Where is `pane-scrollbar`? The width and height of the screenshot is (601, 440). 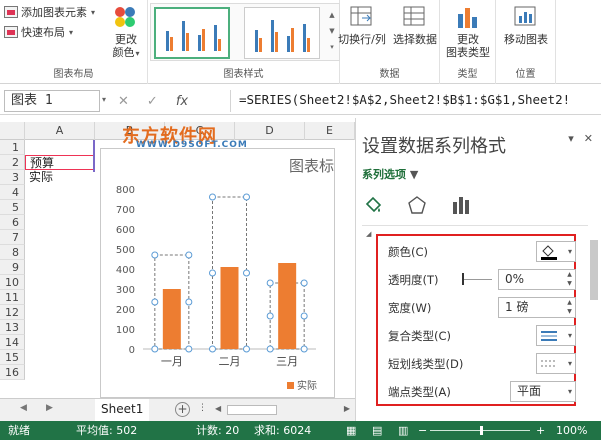 pane-scrollbar is located at coordinates (594, 322).